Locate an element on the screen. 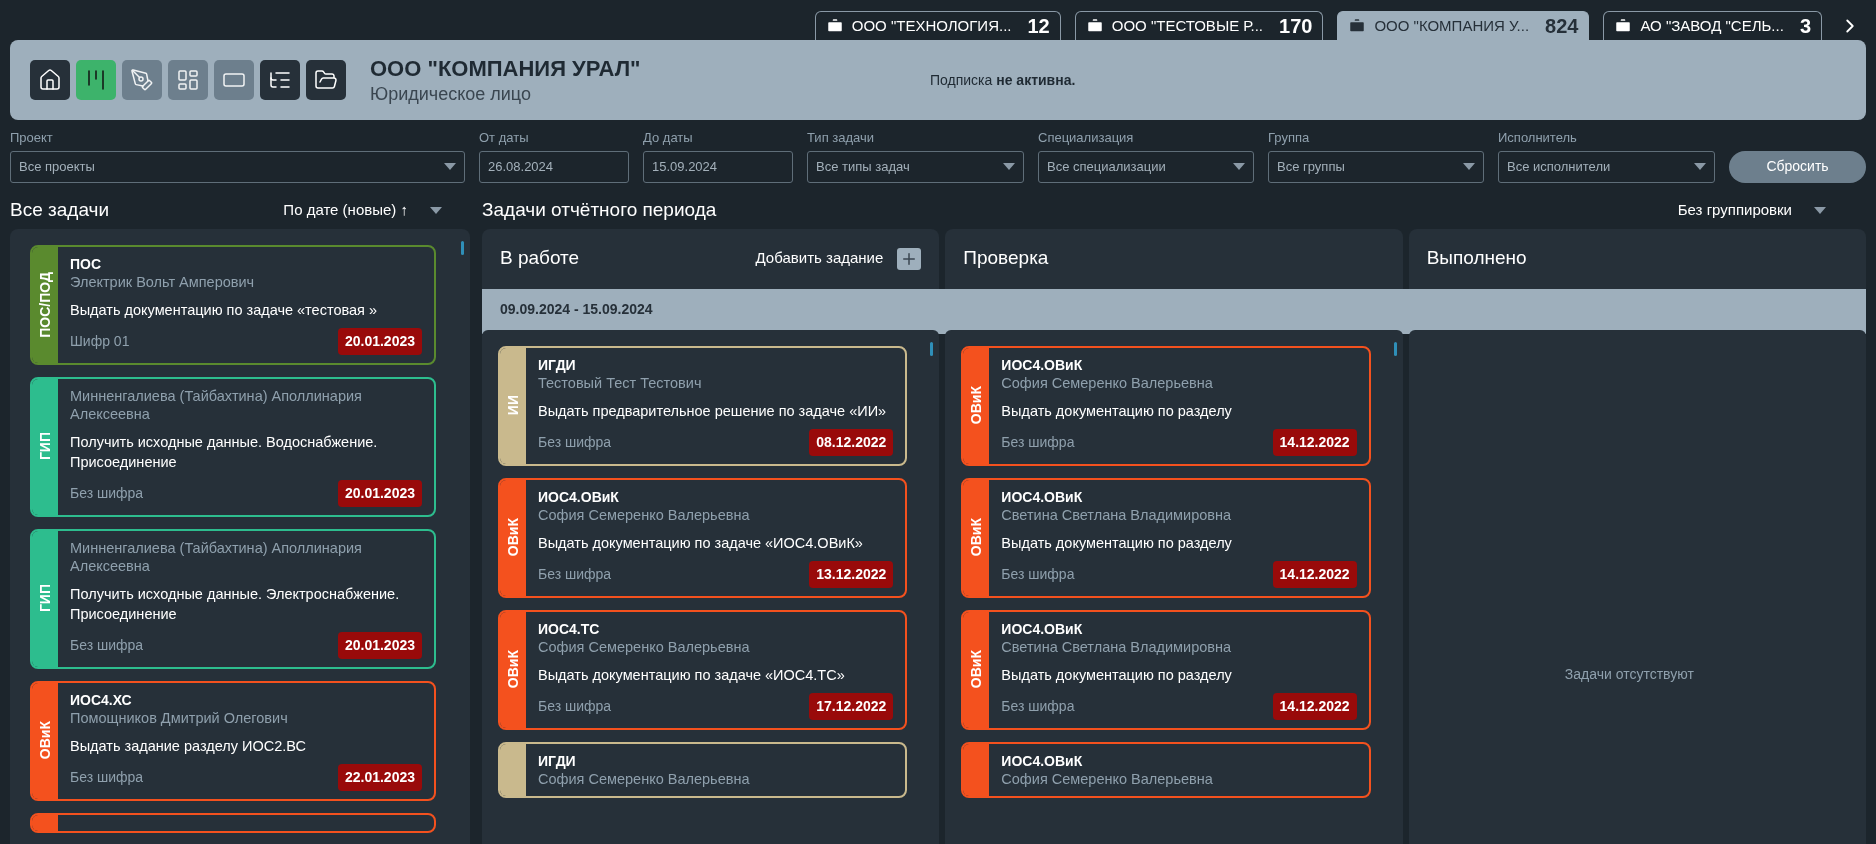 This screenshot has height=844, width=1876. date-range: 09.09.2024 - 15.09.2024 is located at coordinates (576, 309).